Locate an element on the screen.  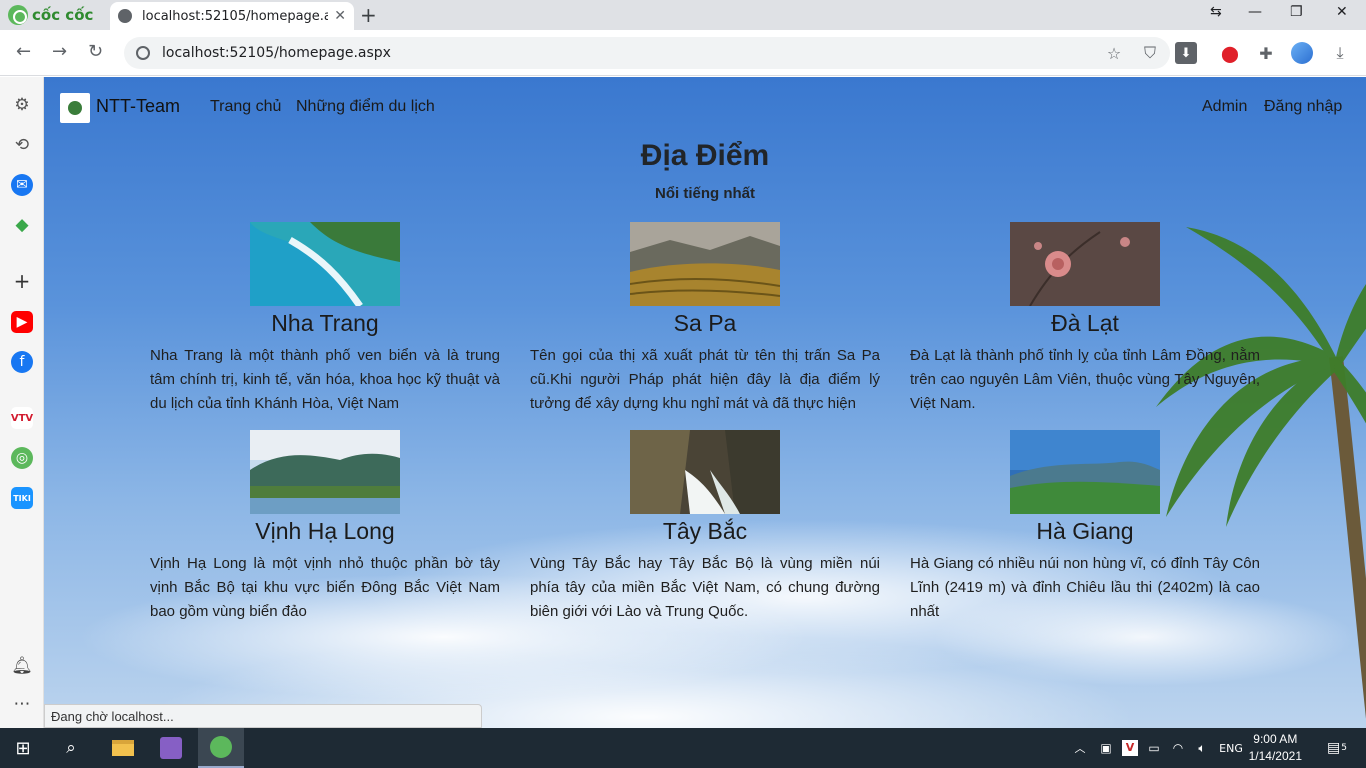
nav-link-destinations: Những điểm du lịch is located at coordinates (365, 107).